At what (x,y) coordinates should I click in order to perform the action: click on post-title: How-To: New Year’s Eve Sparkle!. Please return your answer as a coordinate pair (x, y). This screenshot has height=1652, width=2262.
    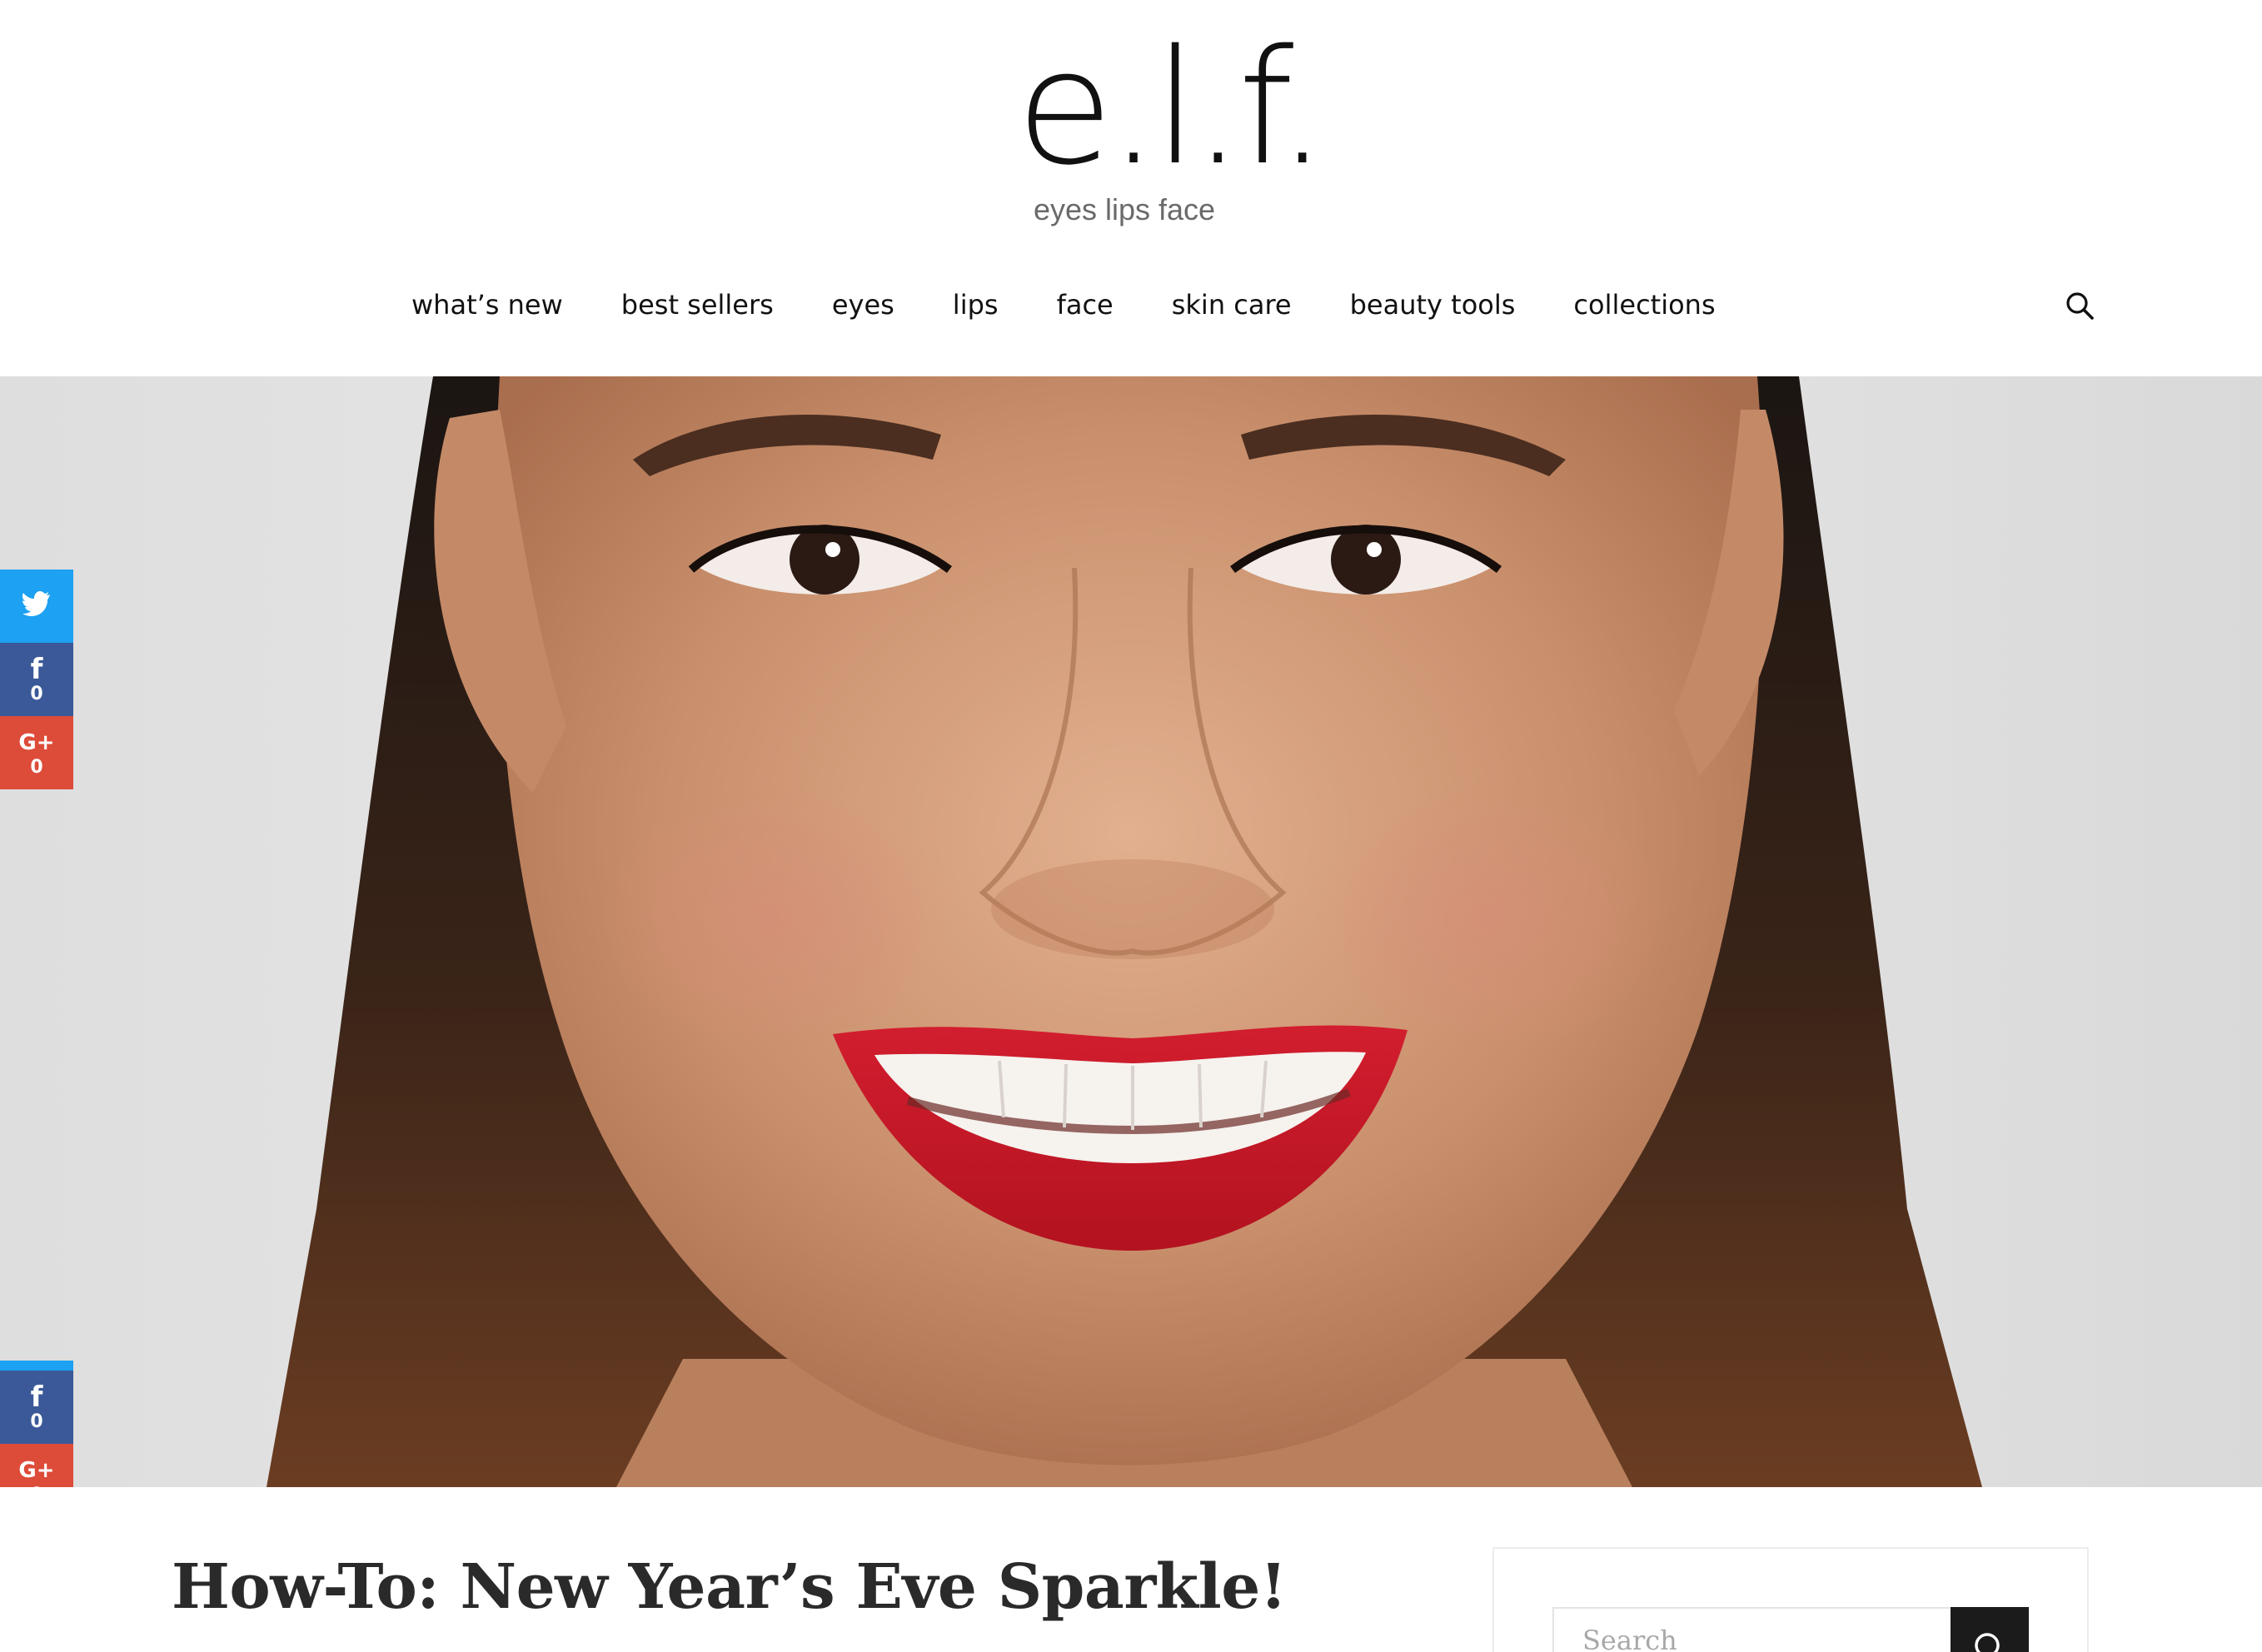
    Looking at the image, I should click on (729, 1587).